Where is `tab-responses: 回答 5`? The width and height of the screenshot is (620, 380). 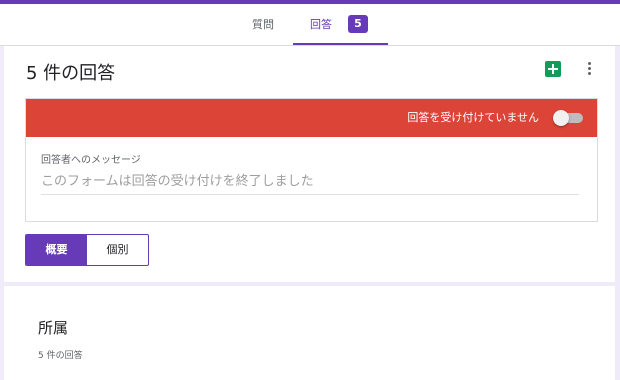
tab-responses: 回答 5 is located at coordinates (340, 24).